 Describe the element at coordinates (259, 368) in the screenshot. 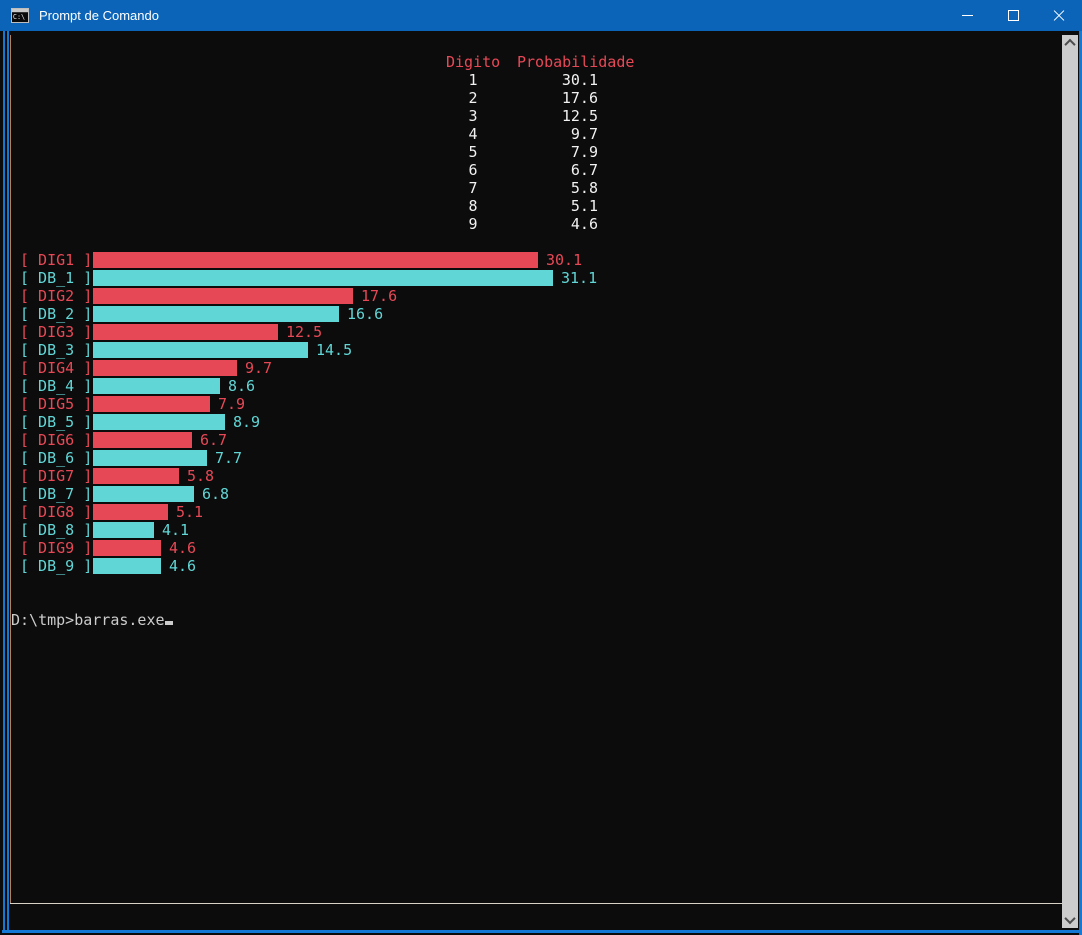

I see `bar-value: 9.7` at that location.